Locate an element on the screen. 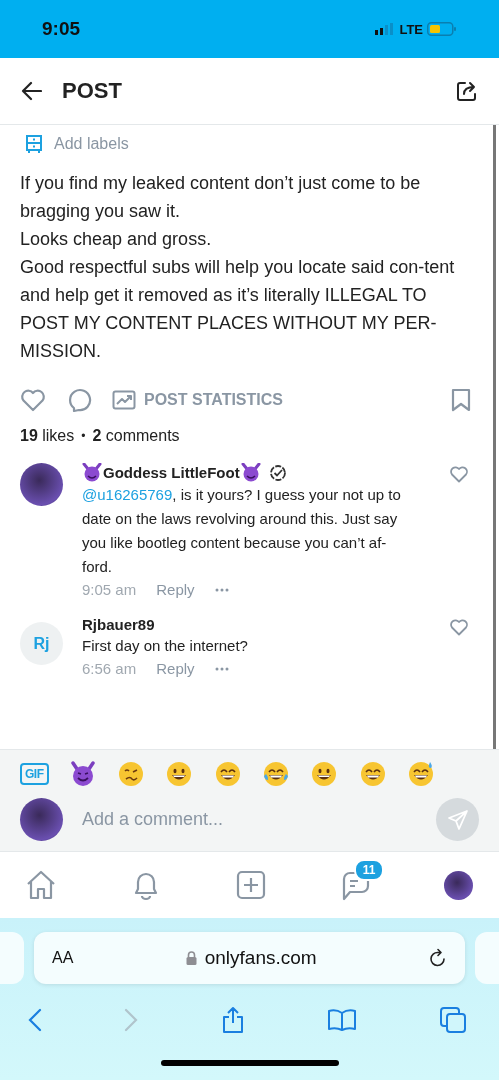 This screenshot has height=1080, width=499. back-arrow-icon is located at coordinates (31, 91).